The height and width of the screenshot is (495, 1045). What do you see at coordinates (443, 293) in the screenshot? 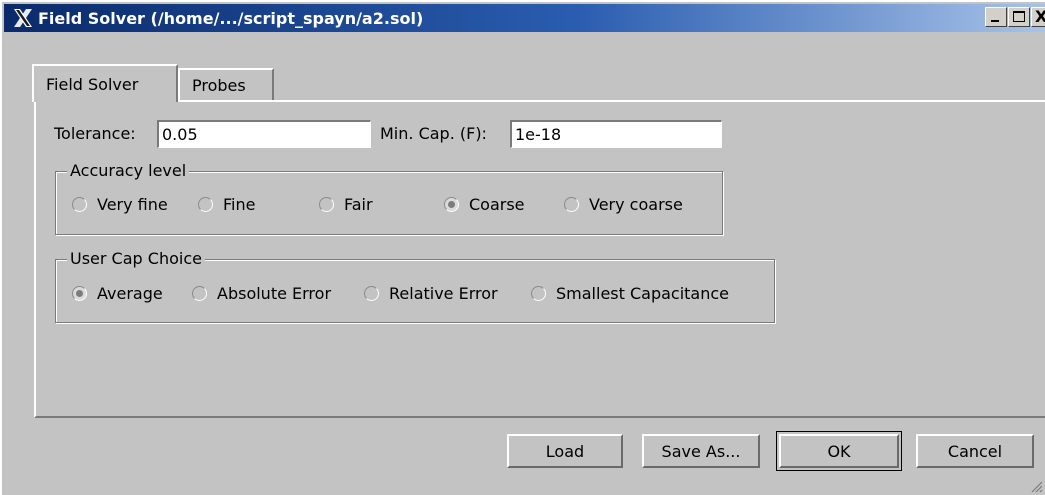
I see `radio-label: Relative Error` at bounding box center [443, 293].